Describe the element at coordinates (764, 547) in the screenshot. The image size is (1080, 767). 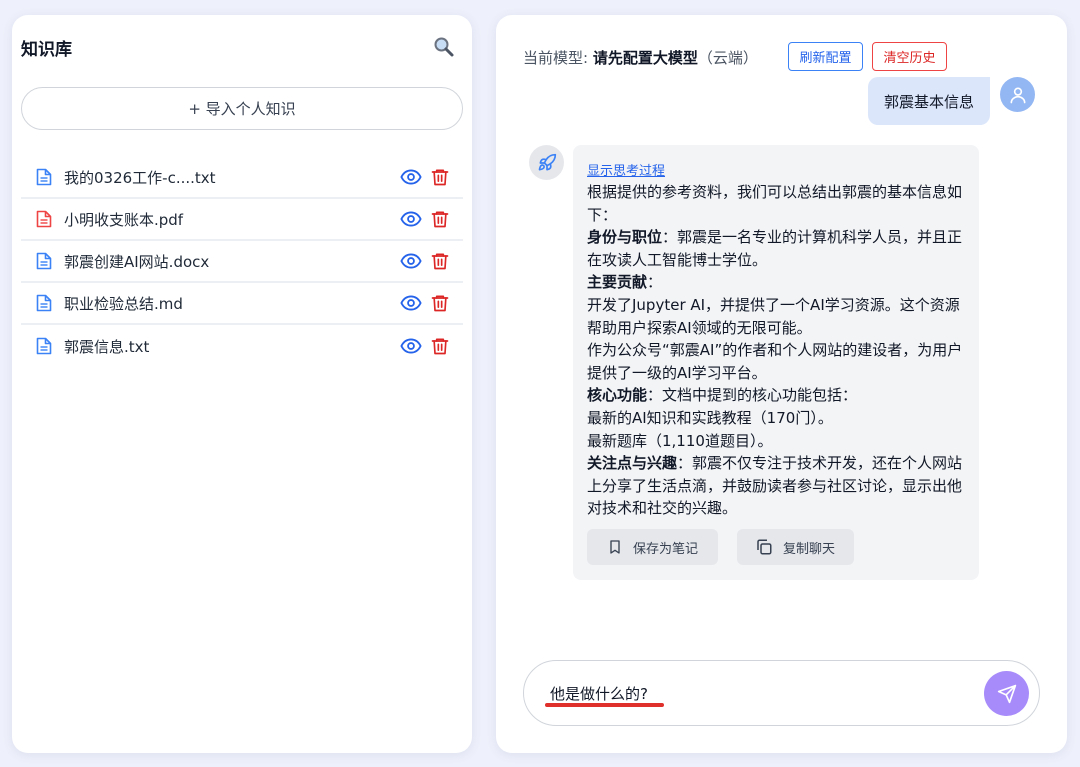
I see `copy-icon` at that location.